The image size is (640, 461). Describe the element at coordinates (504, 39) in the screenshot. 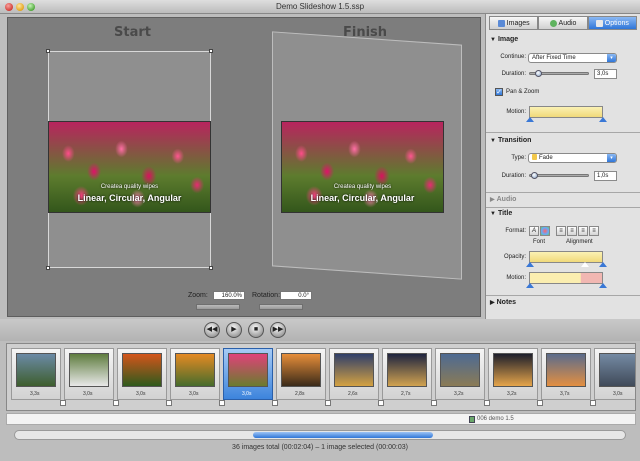

I see `image-section-header: ▼ Image` at that location.